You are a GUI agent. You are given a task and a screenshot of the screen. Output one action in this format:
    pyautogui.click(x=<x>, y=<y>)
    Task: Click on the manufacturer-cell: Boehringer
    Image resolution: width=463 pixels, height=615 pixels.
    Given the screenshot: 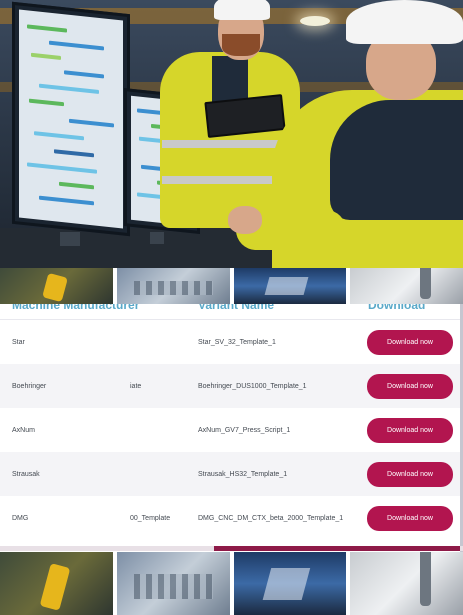 What is the action you would take?
    pyautogui.click(x=29, y=386)
    